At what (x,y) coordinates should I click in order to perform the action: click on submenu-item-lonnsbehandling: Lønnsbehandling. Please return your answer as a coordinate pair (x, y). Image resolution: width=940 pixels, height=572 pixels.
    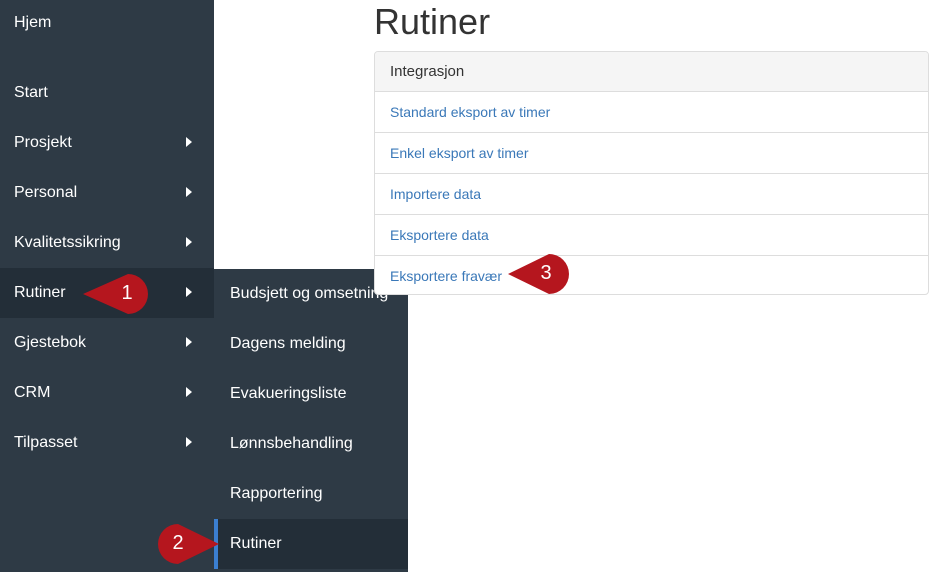
    Looking at the image, I should click on (311, 444).